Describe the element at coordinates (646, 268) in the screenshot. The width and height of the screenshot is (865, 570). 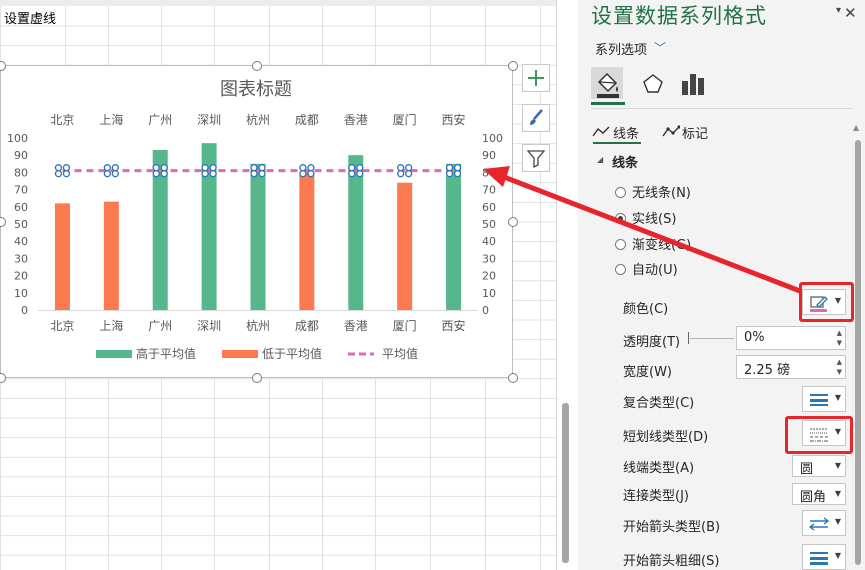
I see `radio-automatic: 自动(U)` at that location.